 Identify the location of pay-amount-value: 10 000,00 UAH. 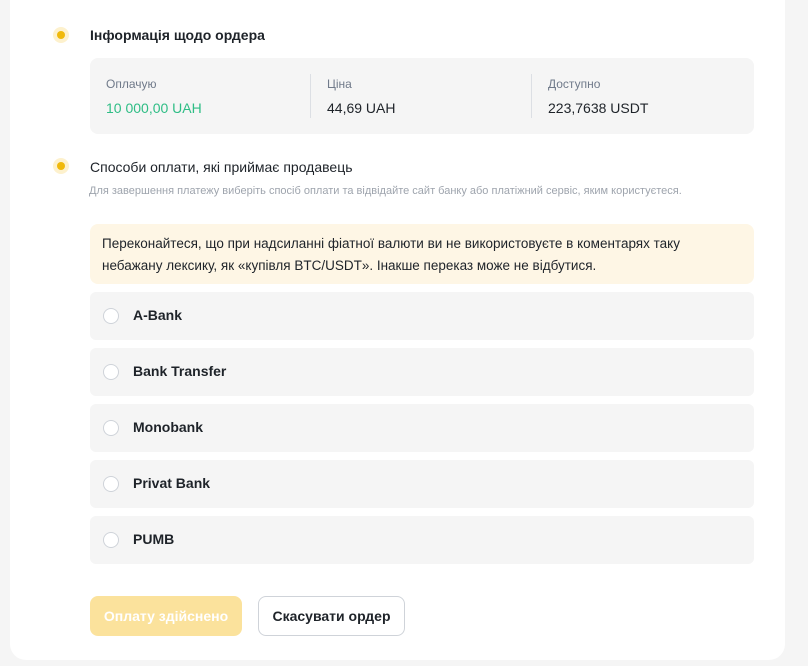
(154, 108).